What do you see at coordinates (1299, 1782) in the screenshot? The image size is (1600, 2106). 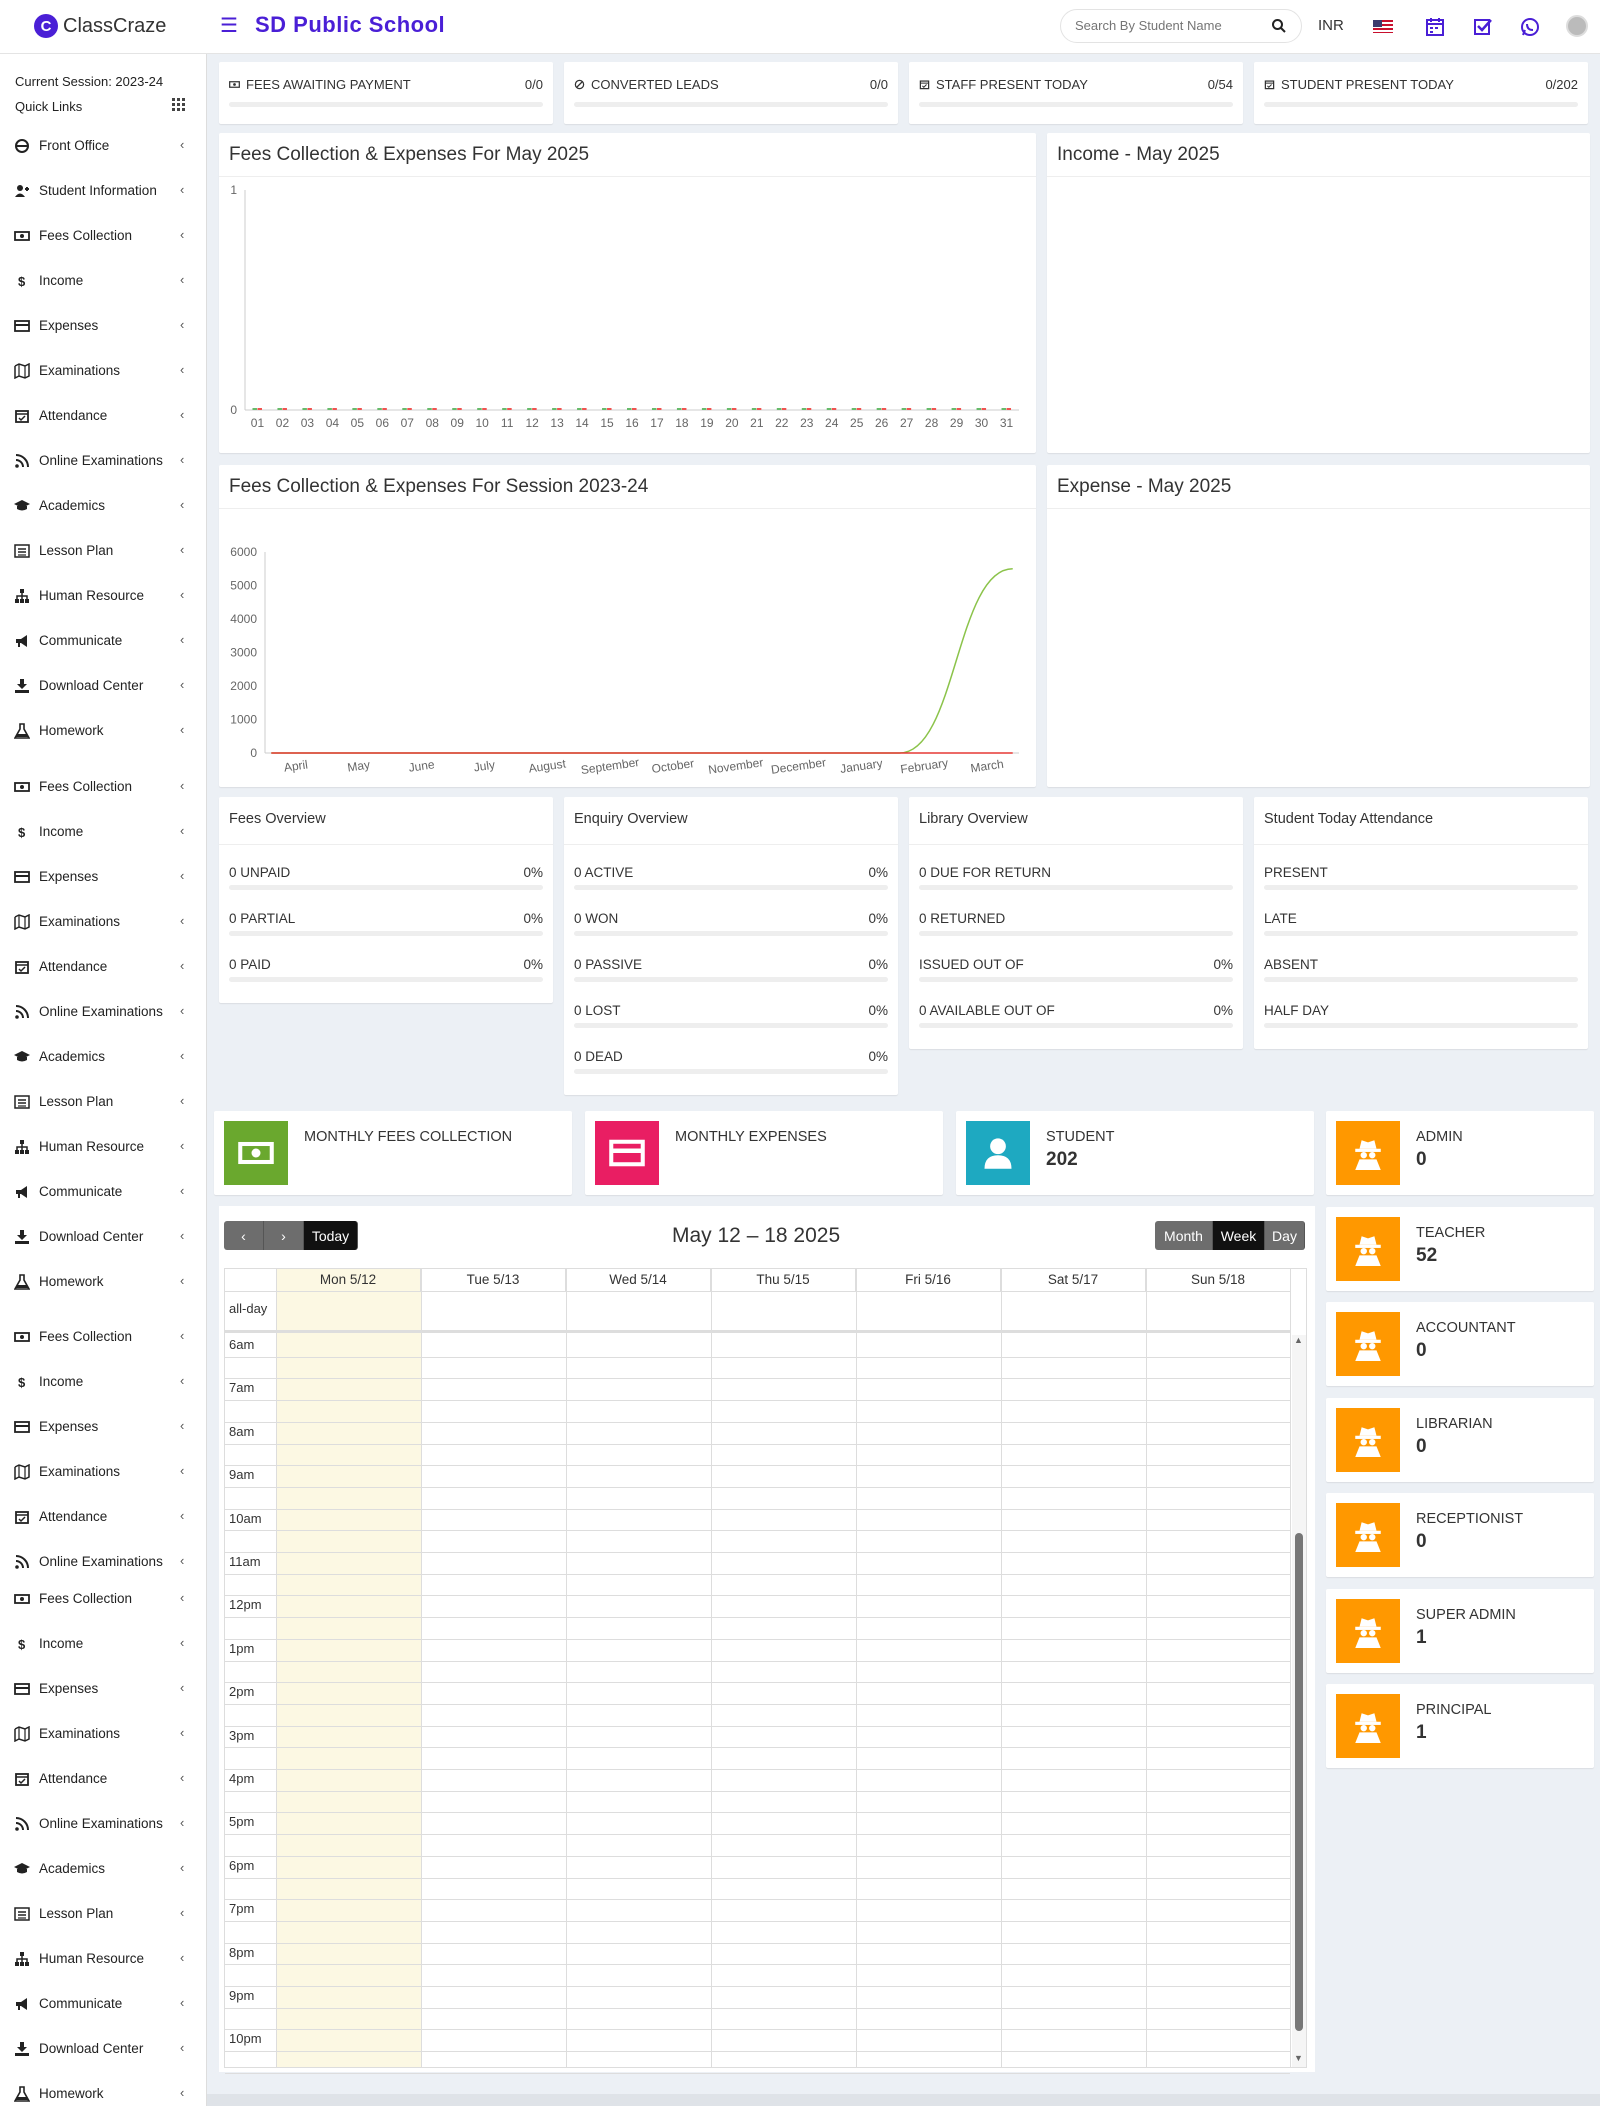 I see `scroll-thumb` at bounding box center [1299, 1782].